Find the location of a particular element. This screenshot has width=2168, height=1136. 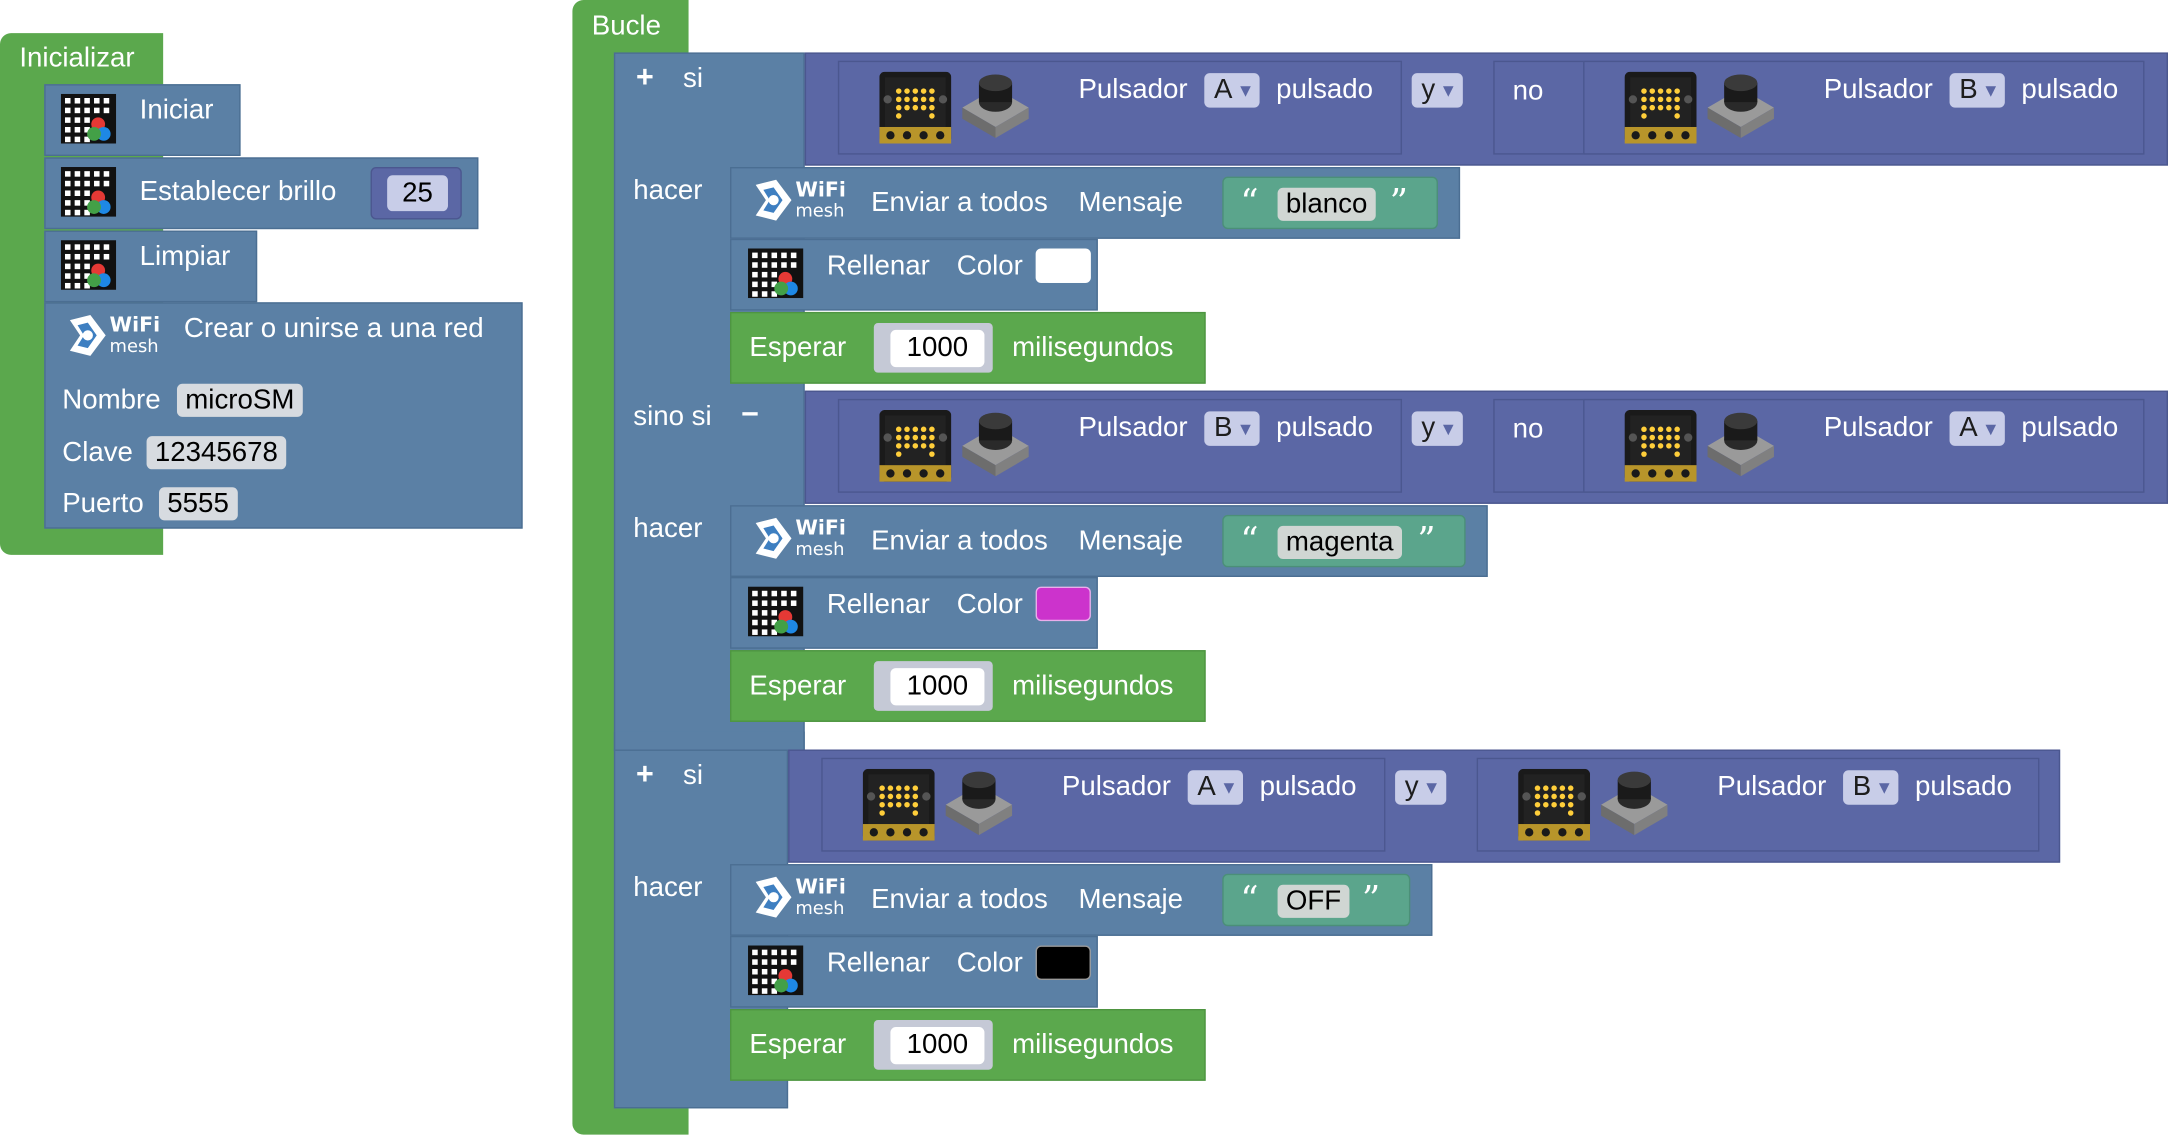

brillo-value-field: 25 is located at coordinates (417, 193).